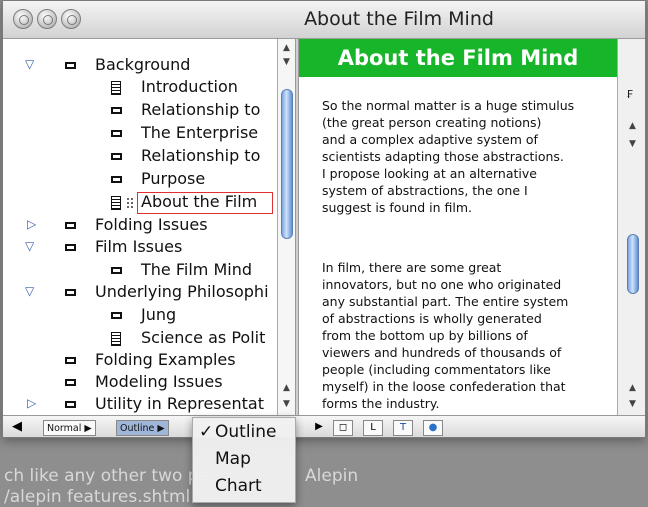 The width and height of the screenshot is (648, 507). Describe the element at coordinates (64, 428) in the screenshot. I see `view-normal-label: Normal` at that location.